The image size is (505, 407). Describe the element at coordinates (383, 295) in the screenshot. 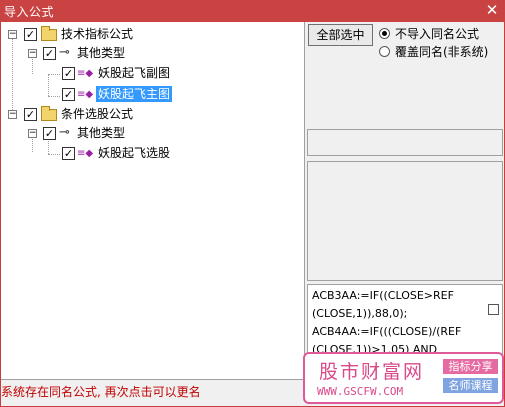

I see `code-line: ACB3AA:=IF((CLOSE>REF` at that location.